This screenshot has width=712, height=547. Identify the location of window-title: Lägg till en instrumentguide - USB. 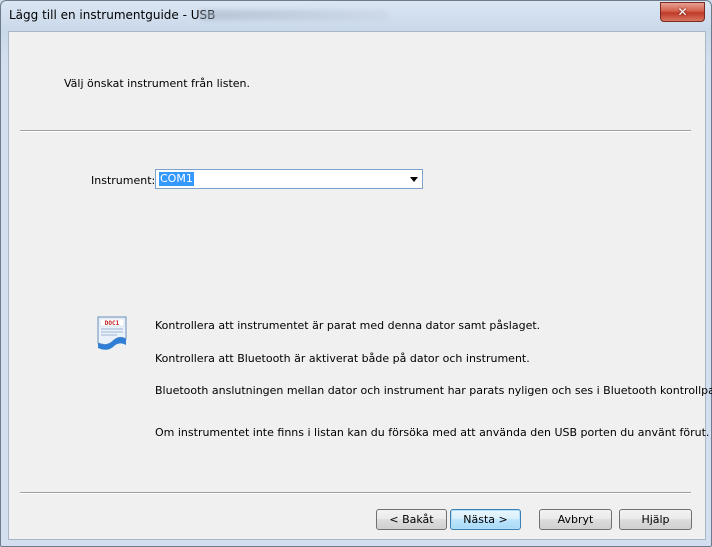
(112, 15).